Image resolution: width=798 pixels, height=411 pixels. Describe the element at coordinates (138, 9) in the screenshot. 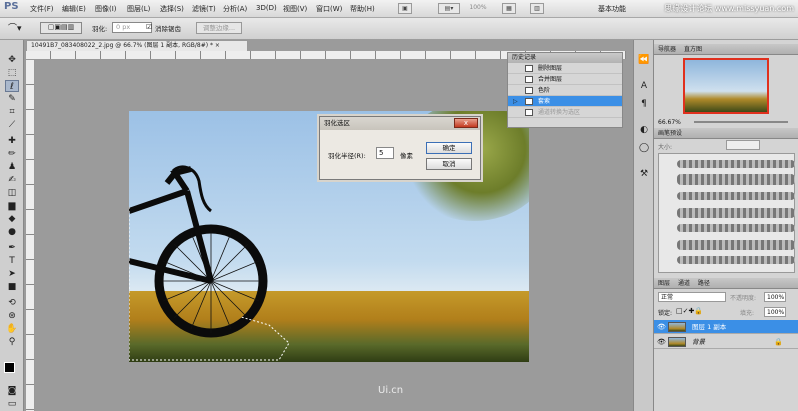

I see `menu-layer: 图层(L)` at that location.